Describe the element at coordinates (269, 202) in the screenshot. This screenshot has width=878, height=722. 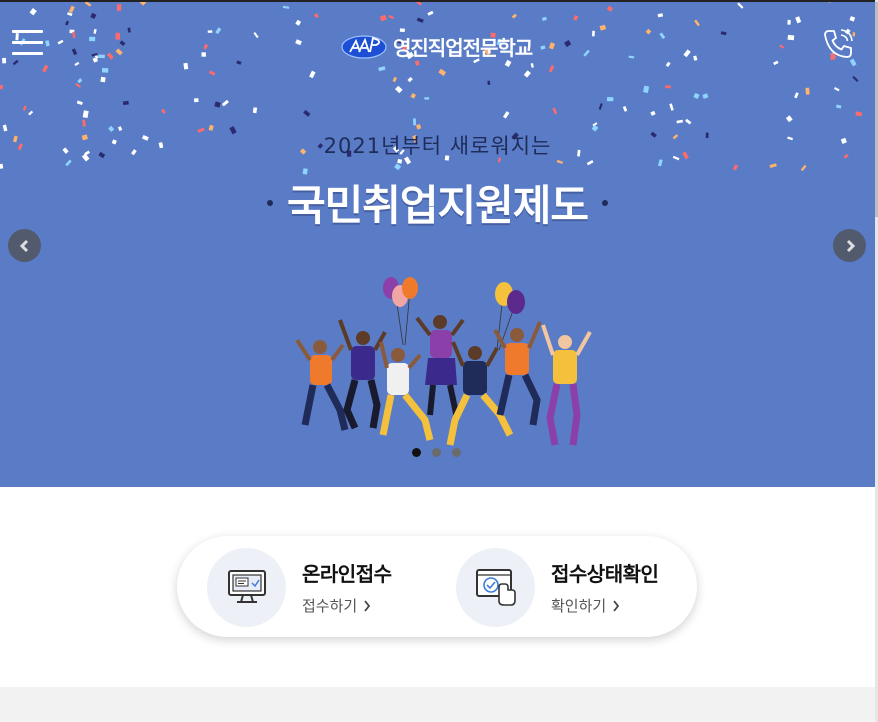
I see `title-dot` at that location.